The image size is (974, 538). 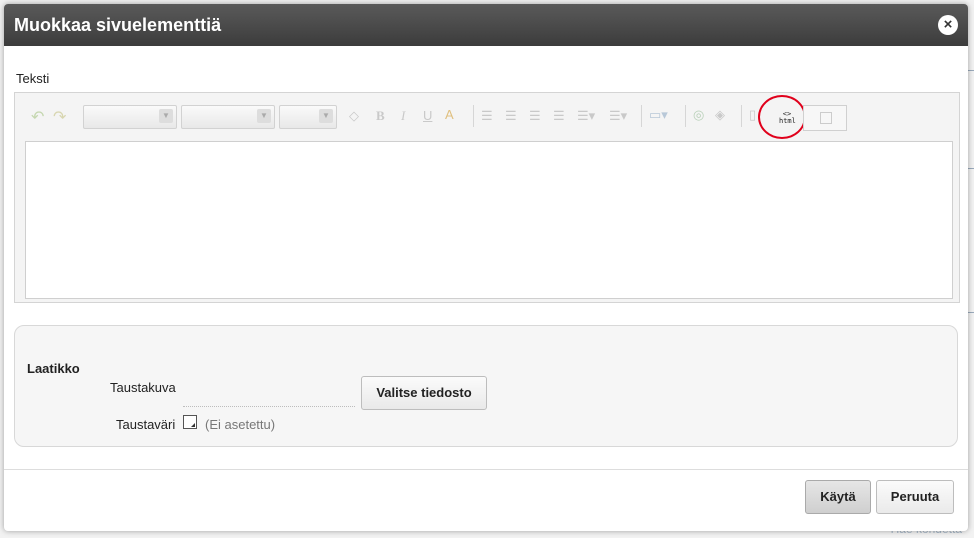 I want to click on size-dropdown: ▼, so click(x=308, y=117).